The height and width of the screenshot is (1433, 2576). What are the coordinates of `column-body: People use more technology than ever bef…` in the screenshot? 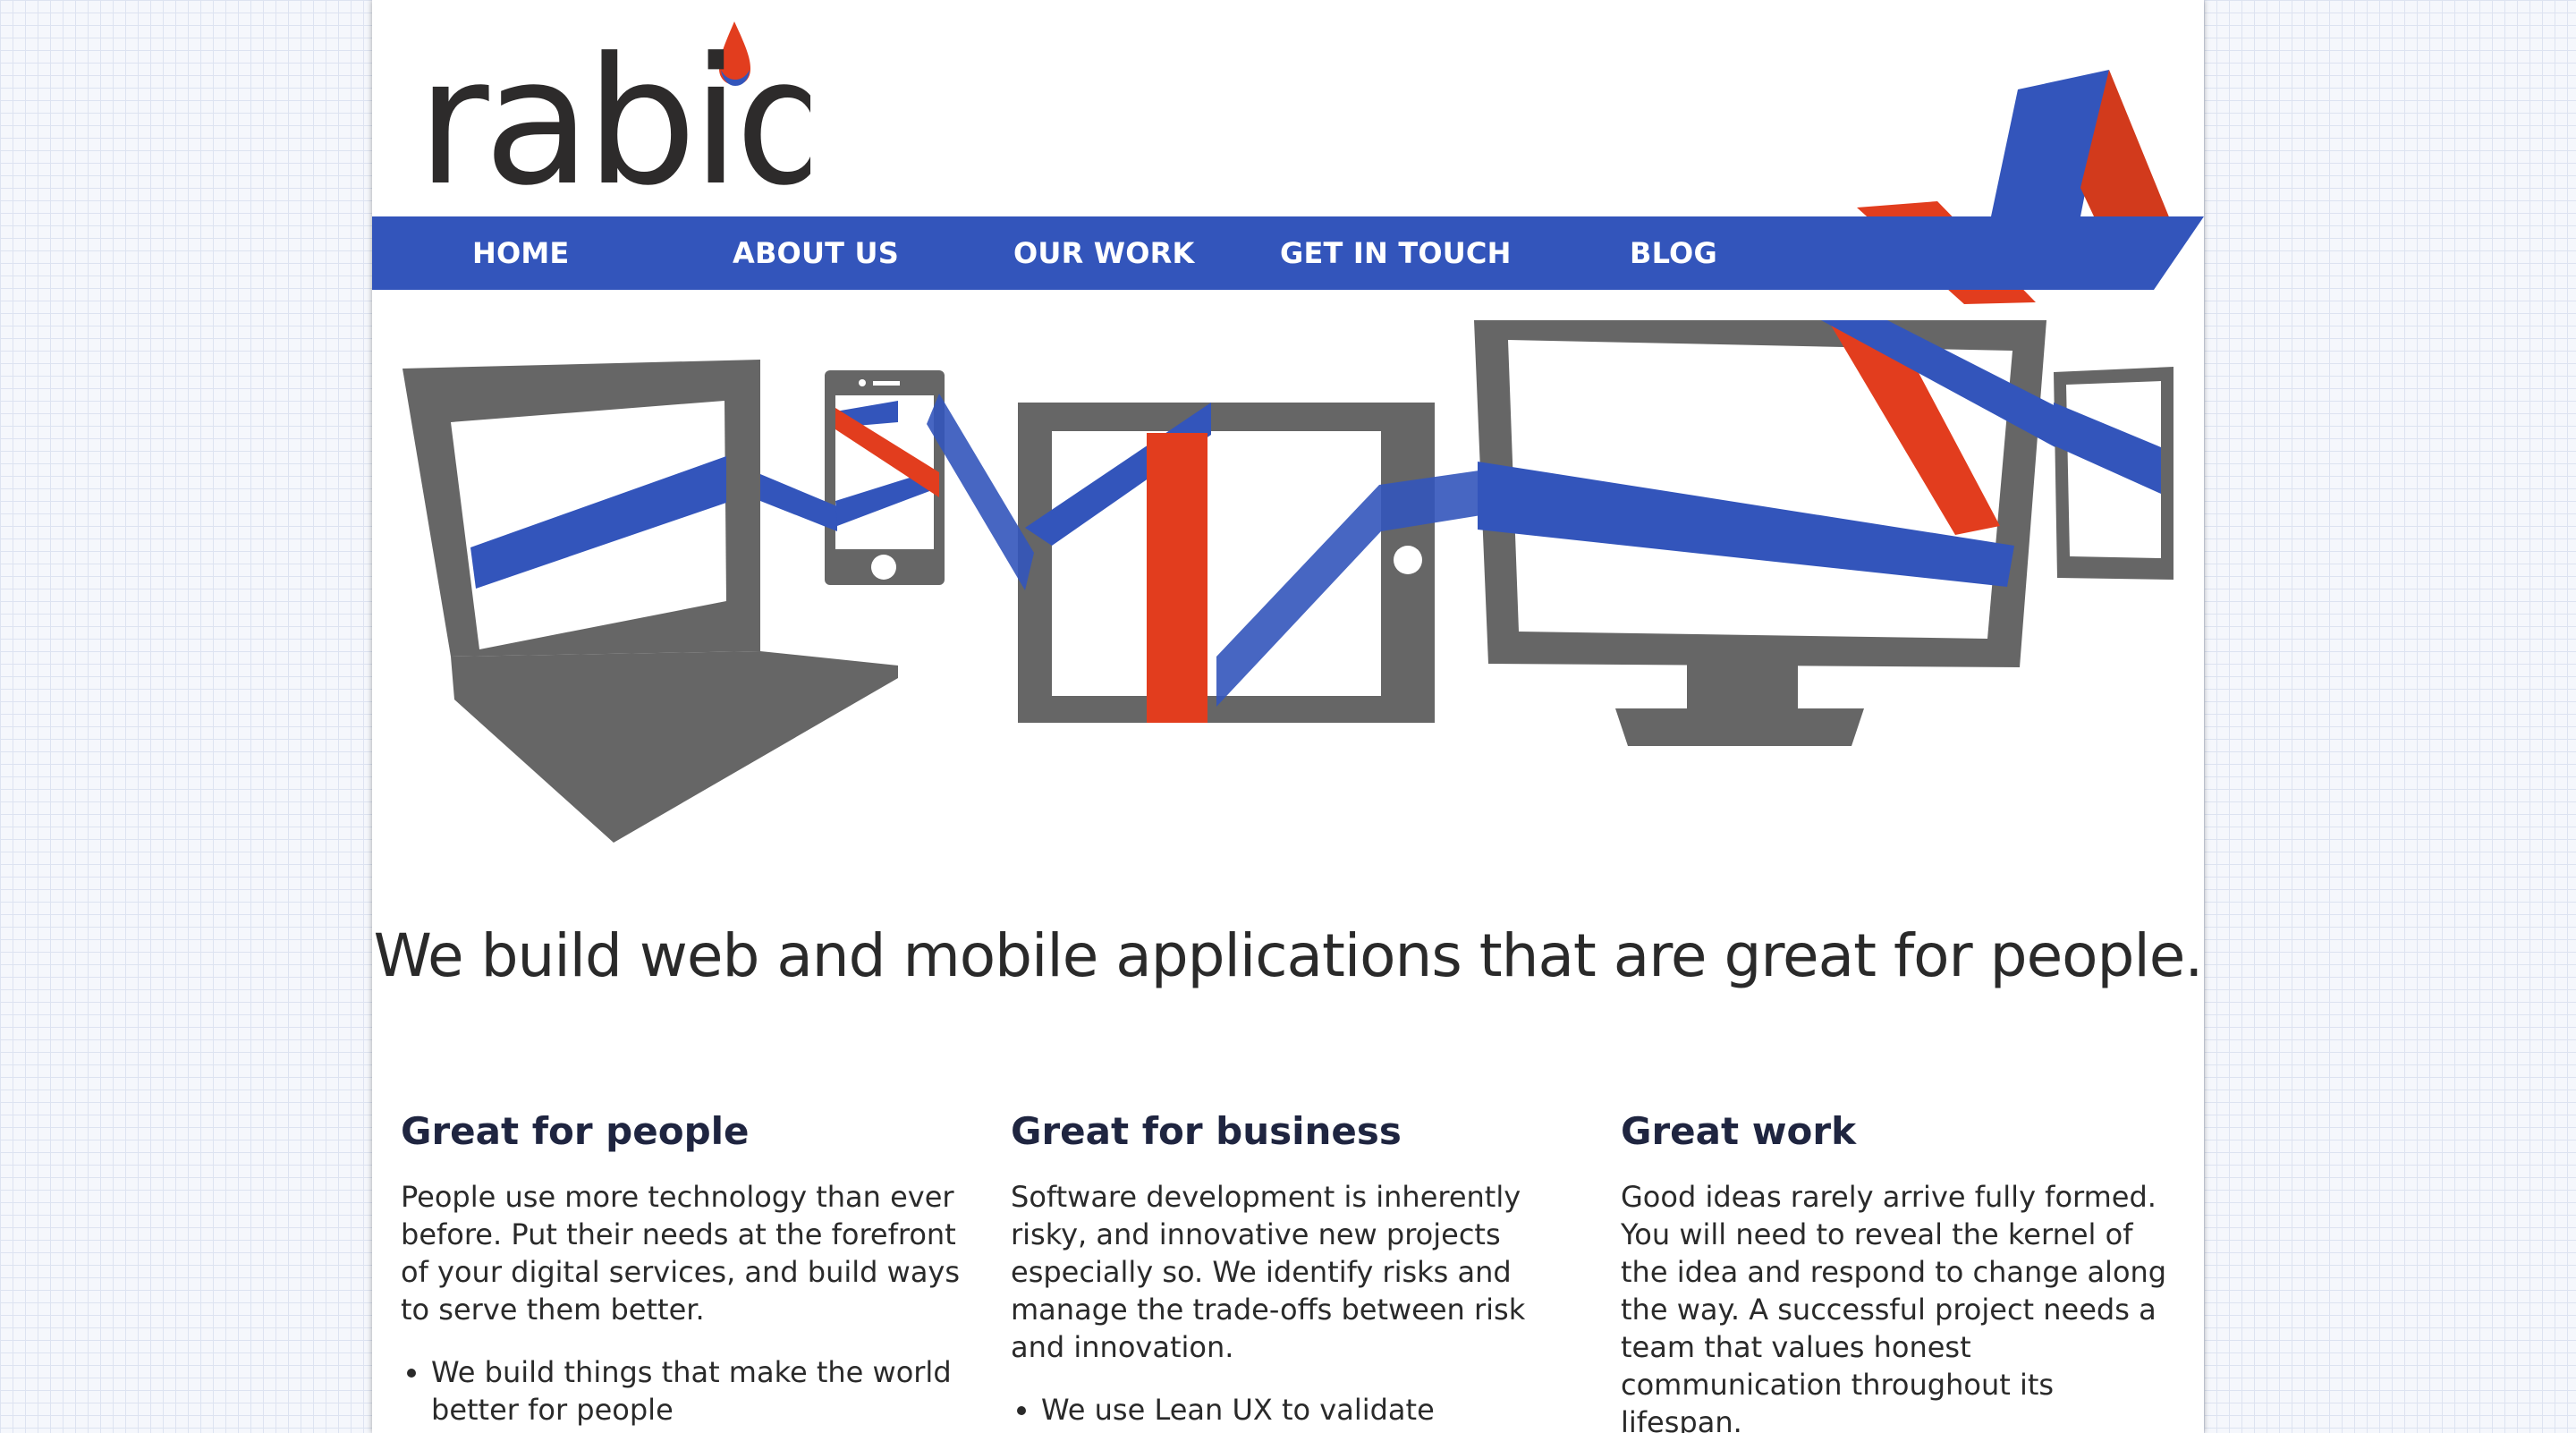 It's located at (681, 1253).